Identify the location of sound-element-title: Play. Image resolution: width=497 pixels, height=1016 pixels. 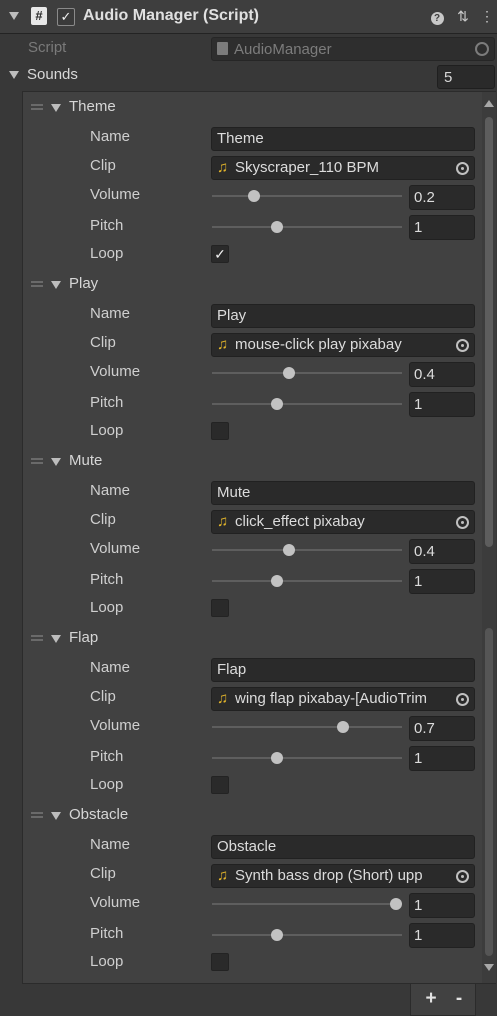
(83, 283).